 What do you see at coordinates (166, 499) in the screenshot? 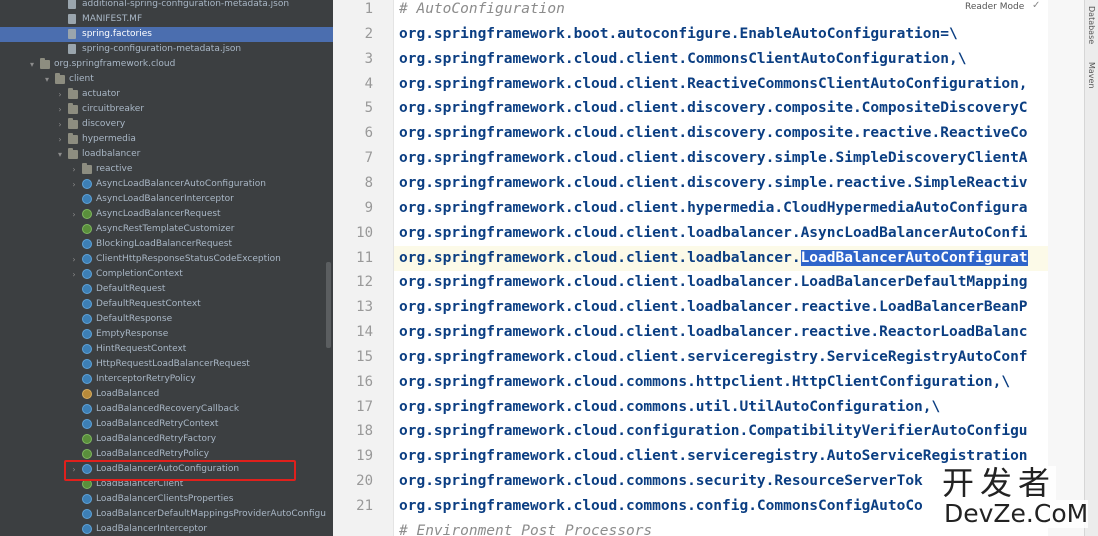
I see `tree-item: LoadBalancerClientsProperties` at bounding box center [166, 499].